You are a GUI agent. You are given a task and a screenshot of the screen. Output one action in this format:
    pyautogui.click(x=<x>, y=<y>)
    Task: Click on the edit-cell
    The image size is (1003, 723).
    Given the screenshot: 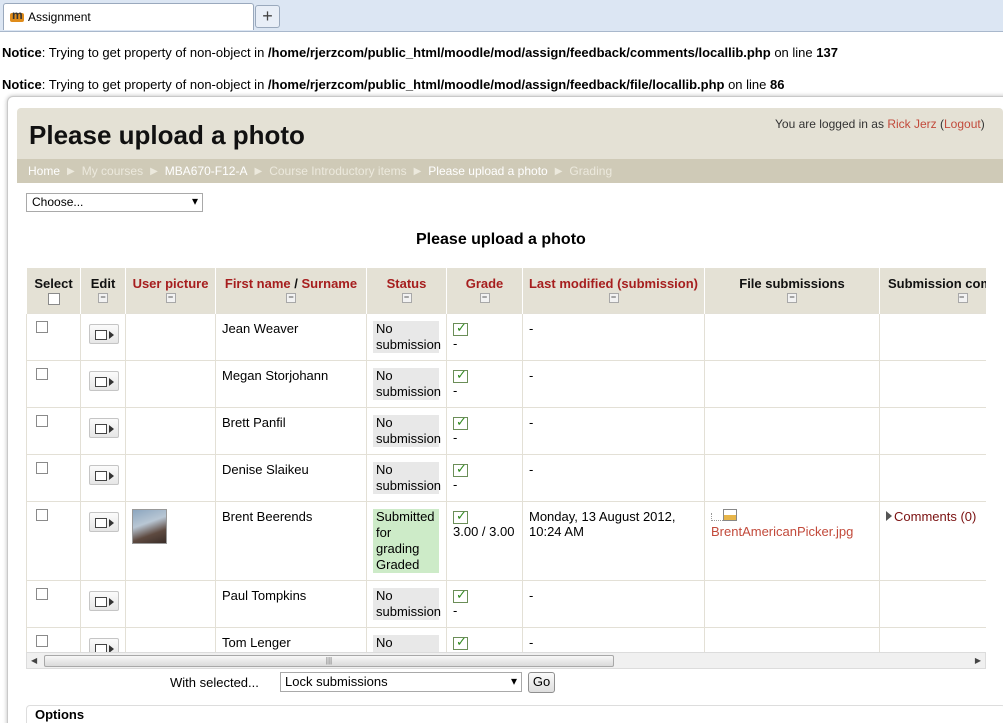 What is the action you would take?
    pyautogui.click(x=103, y=336)
    